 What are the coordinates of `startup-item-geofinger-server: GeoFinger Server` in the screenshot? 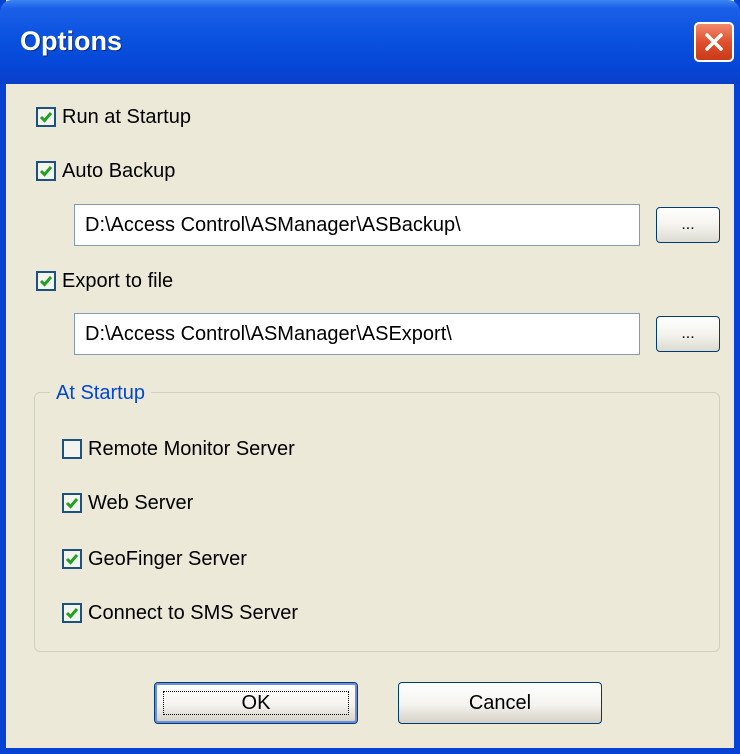 It's located at (154, 559).